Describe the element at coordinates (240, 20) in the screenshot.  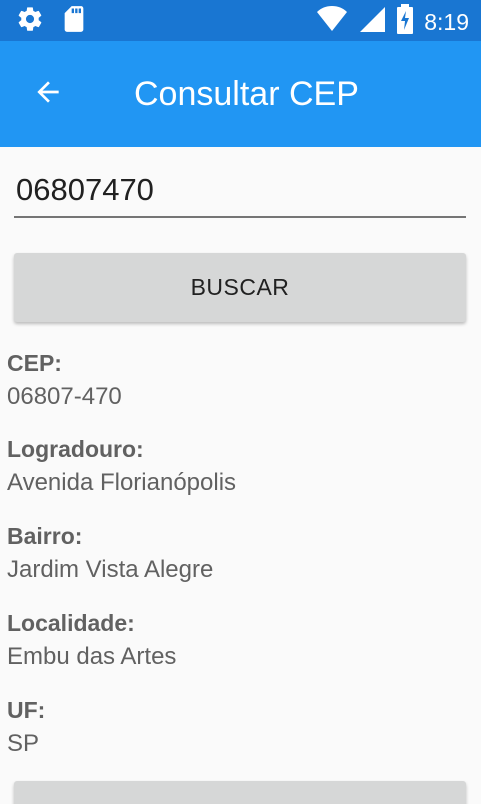
I see `status-bar: 8:19` at that location.